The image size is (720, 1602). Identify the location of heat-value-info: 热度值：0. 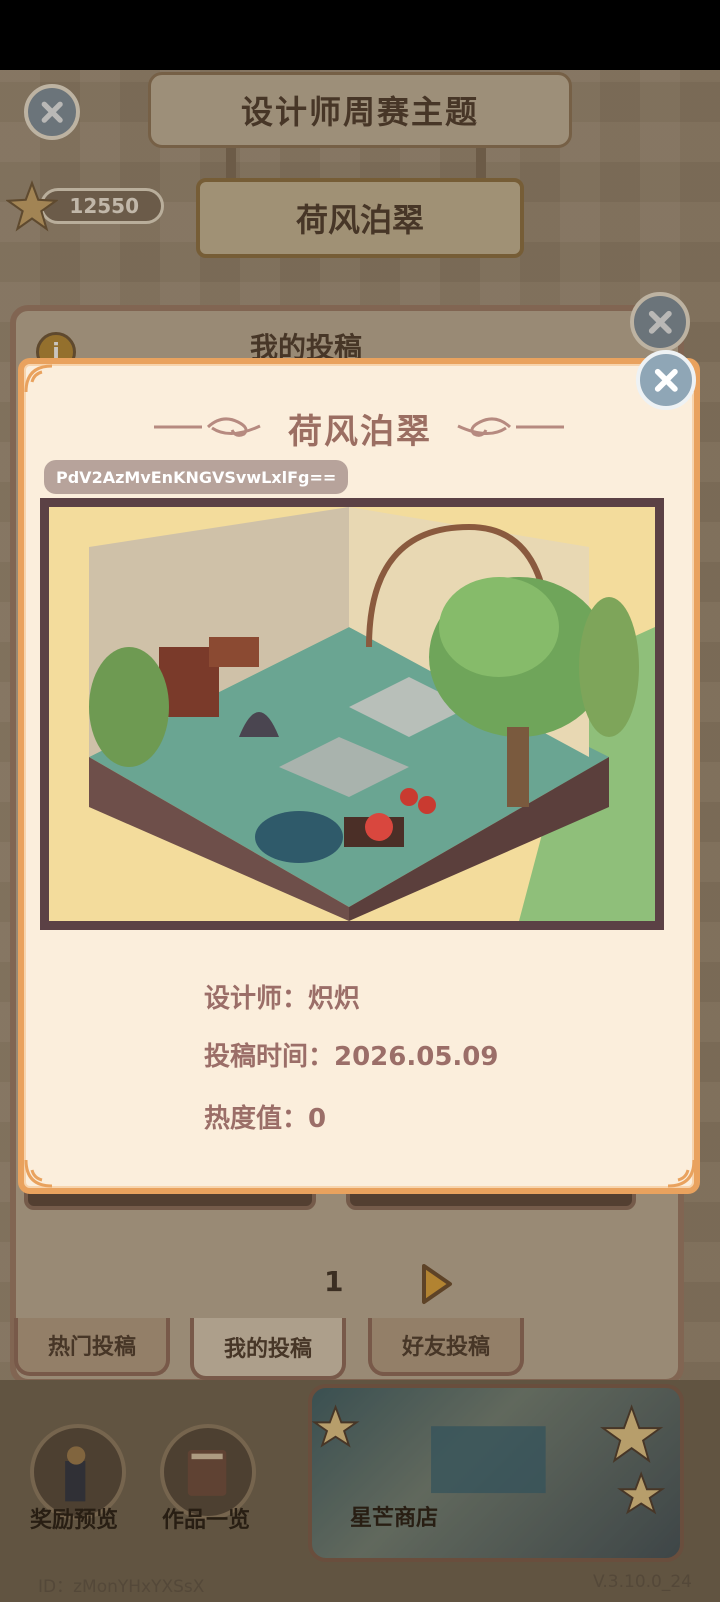
(265, 1119).